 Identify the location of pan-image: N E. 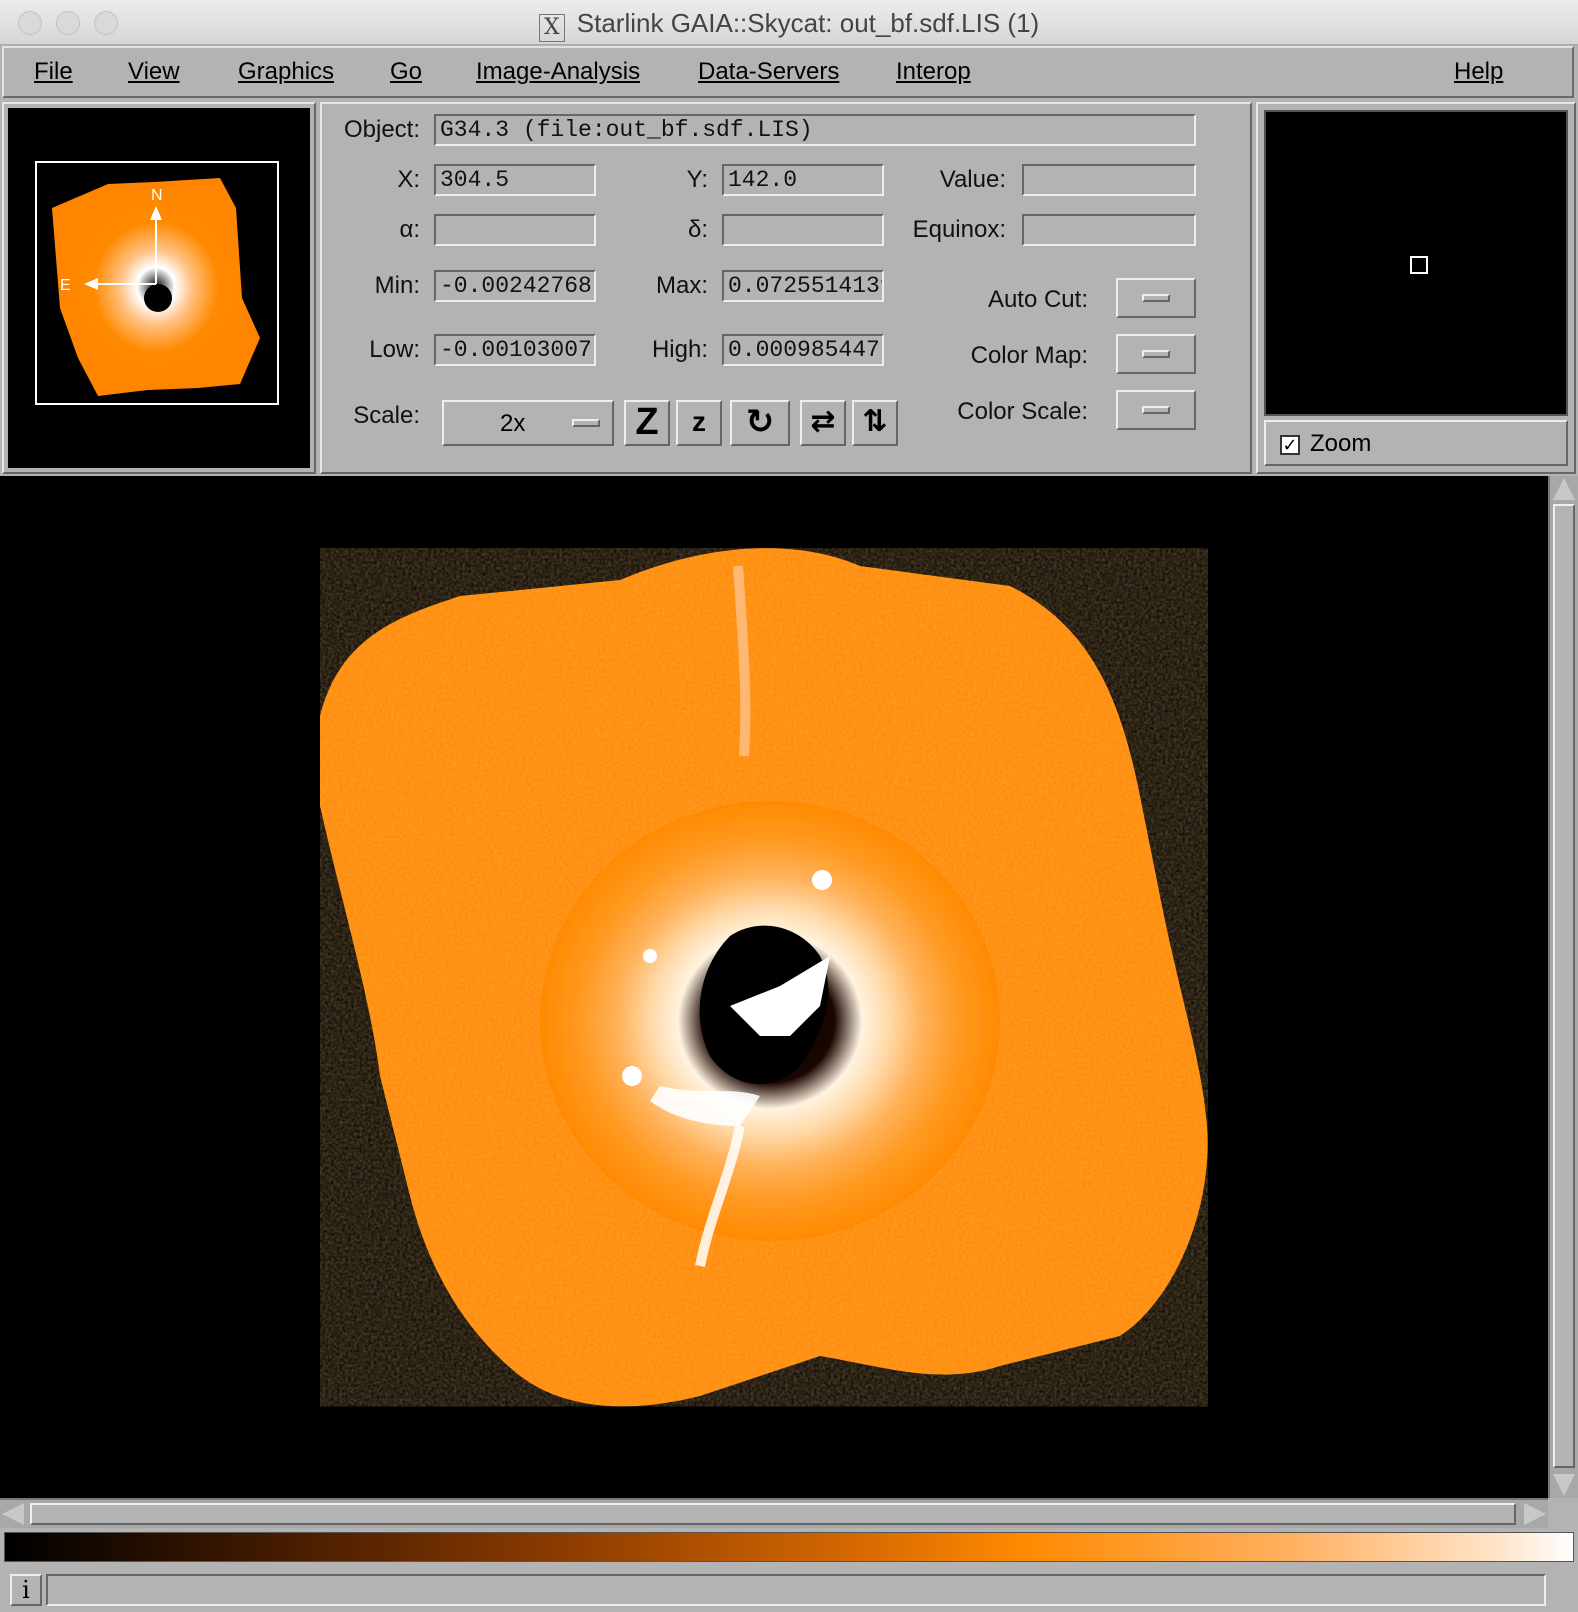
(159, 288).